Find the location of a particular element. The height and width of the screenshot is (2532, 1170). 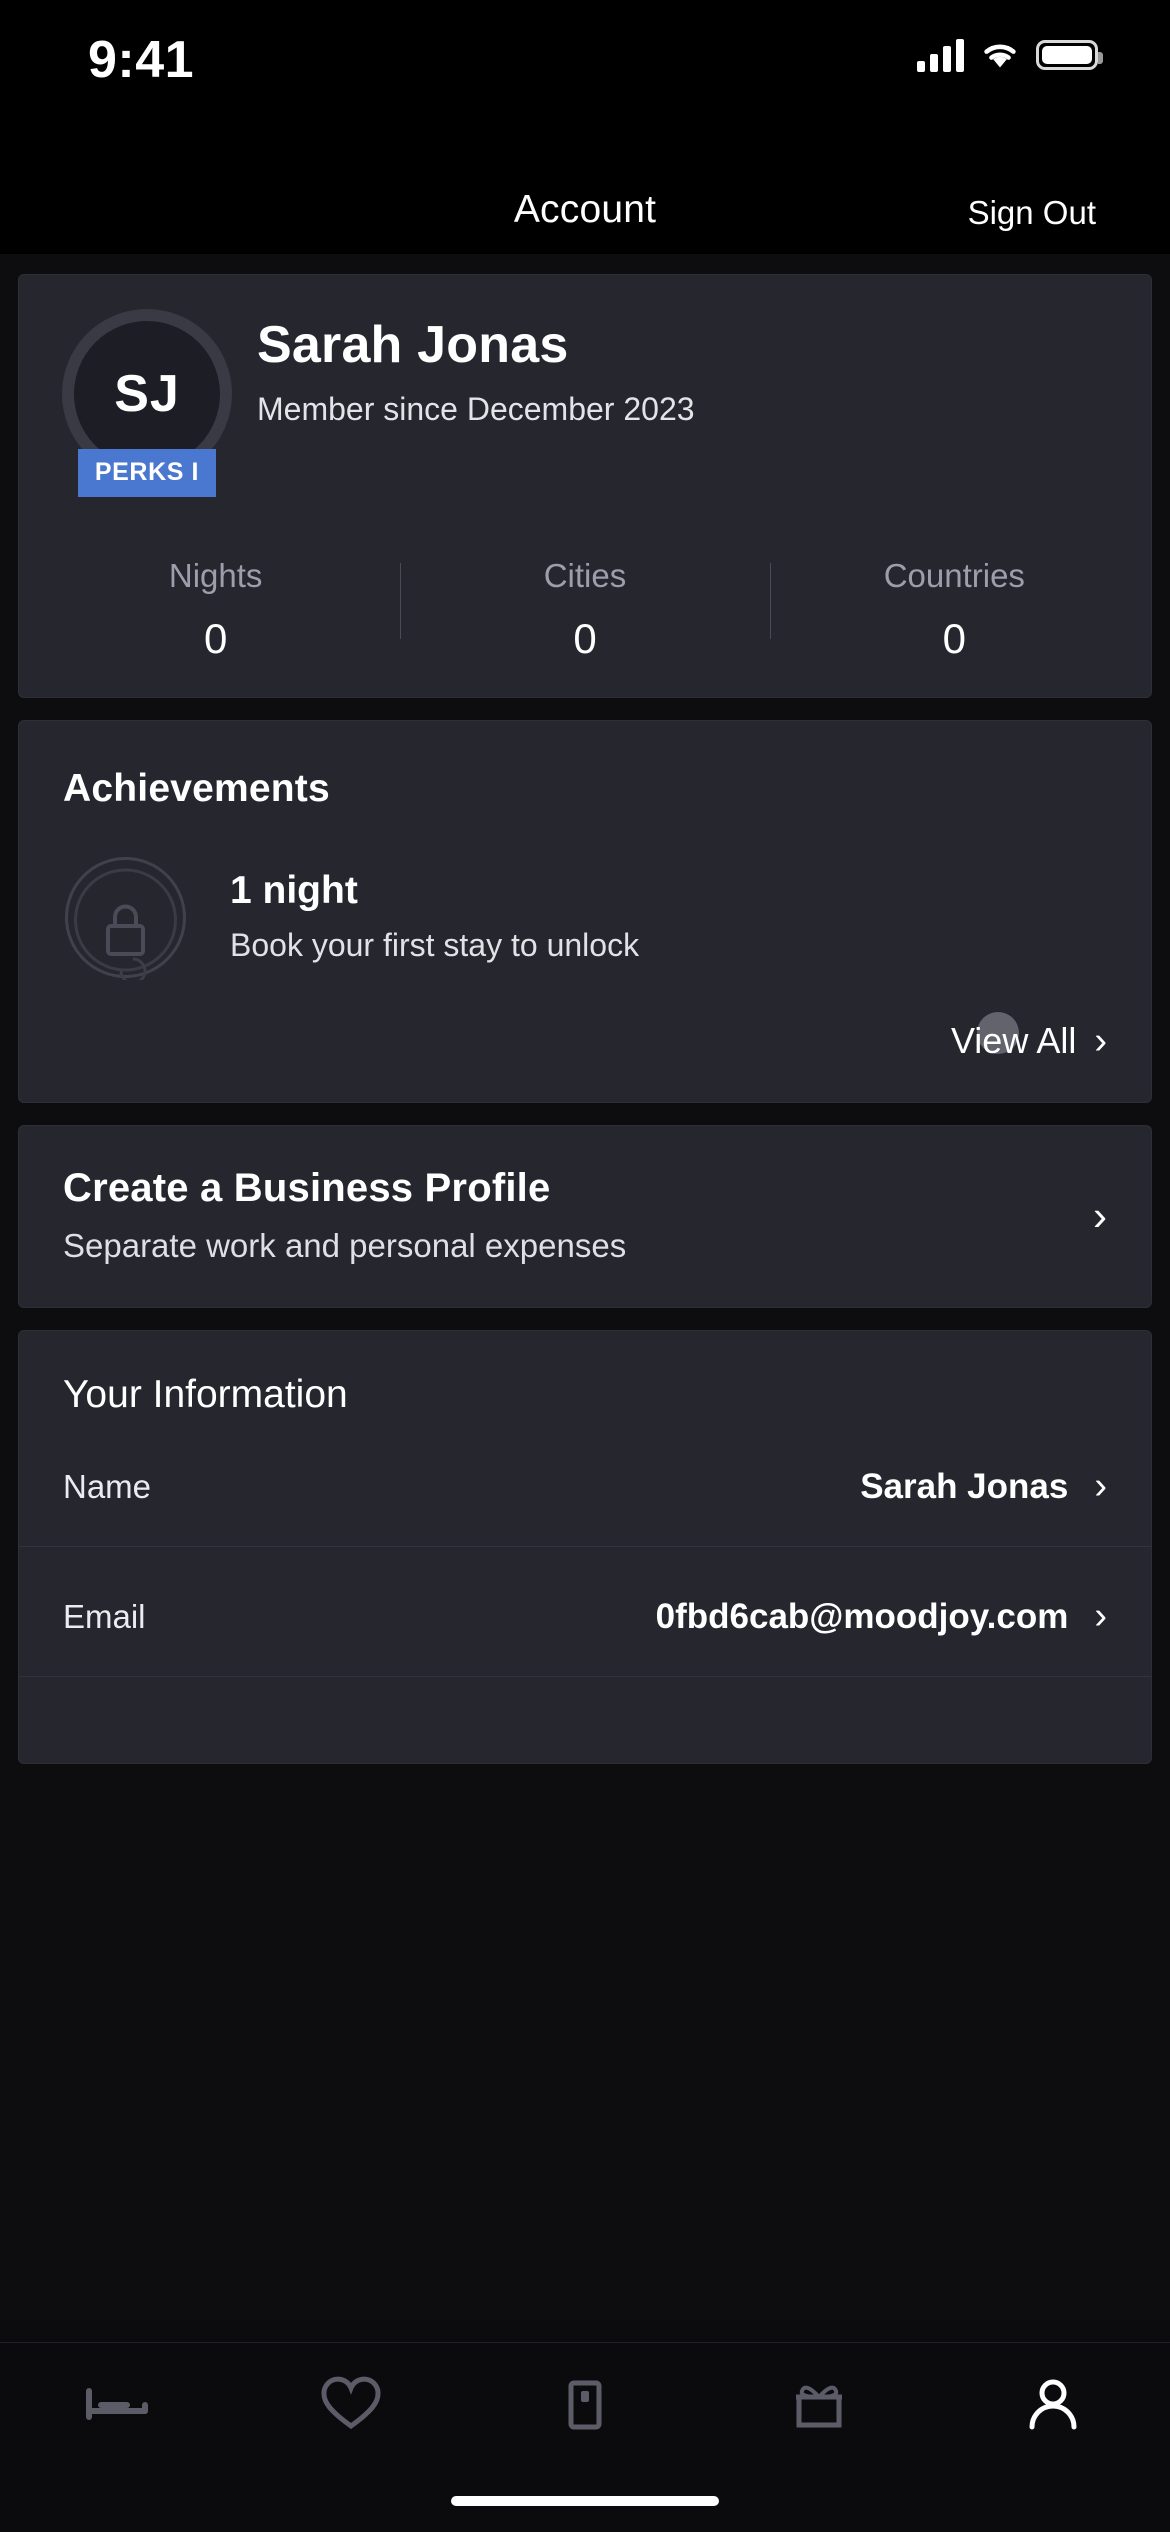

profile-stats: Nights 0 Cities 0 Countries 0 is located at coordinates (585, 610).